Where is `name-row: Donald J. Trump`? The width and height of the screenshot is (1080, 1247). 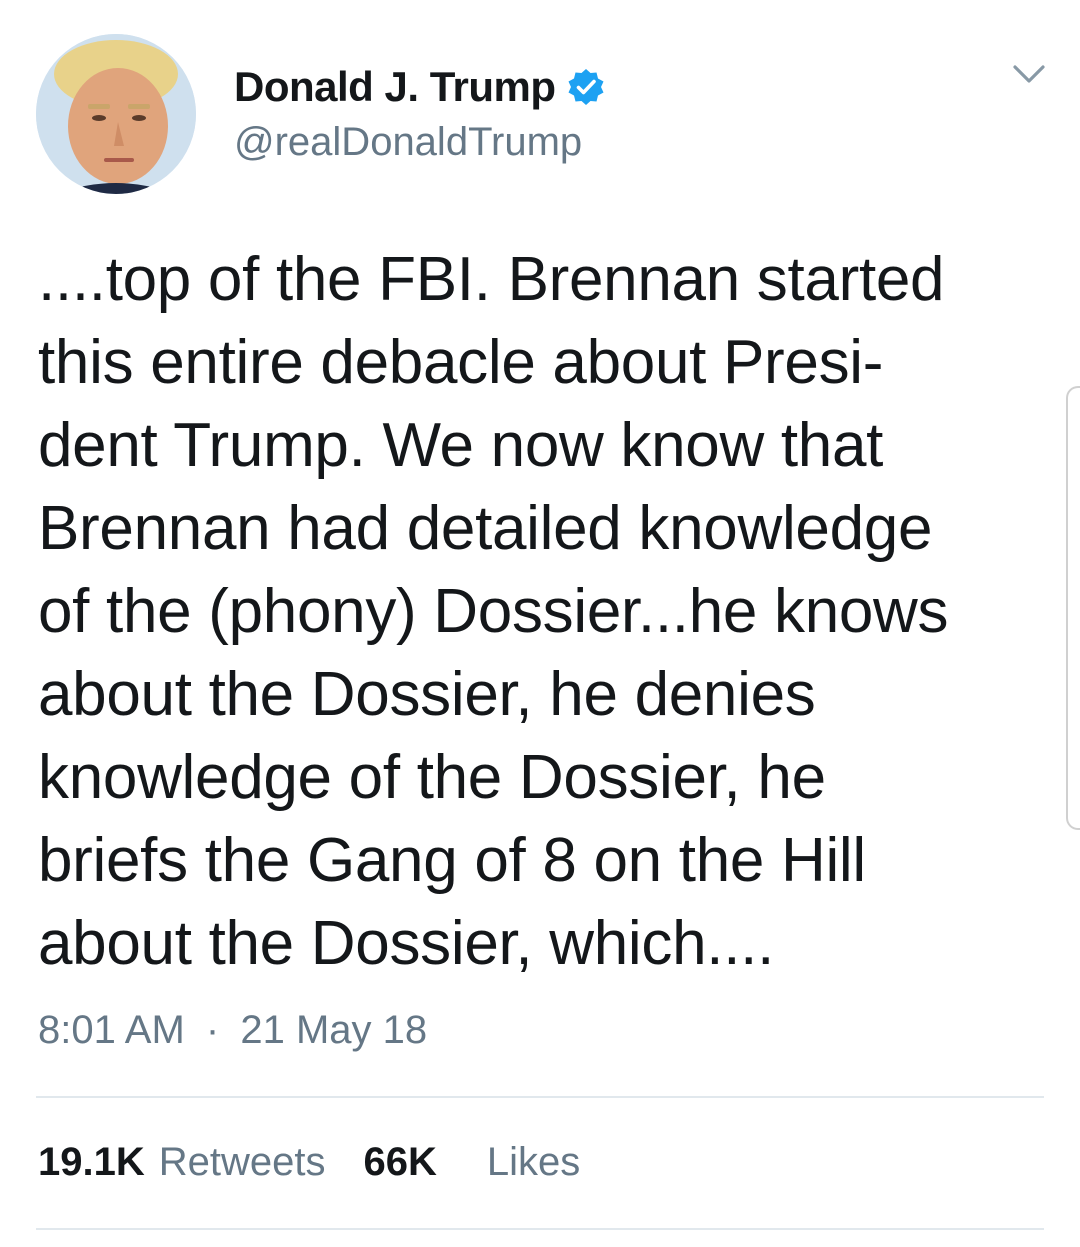
name-row: Donald J. Trump is located at coordinates (420, 87).